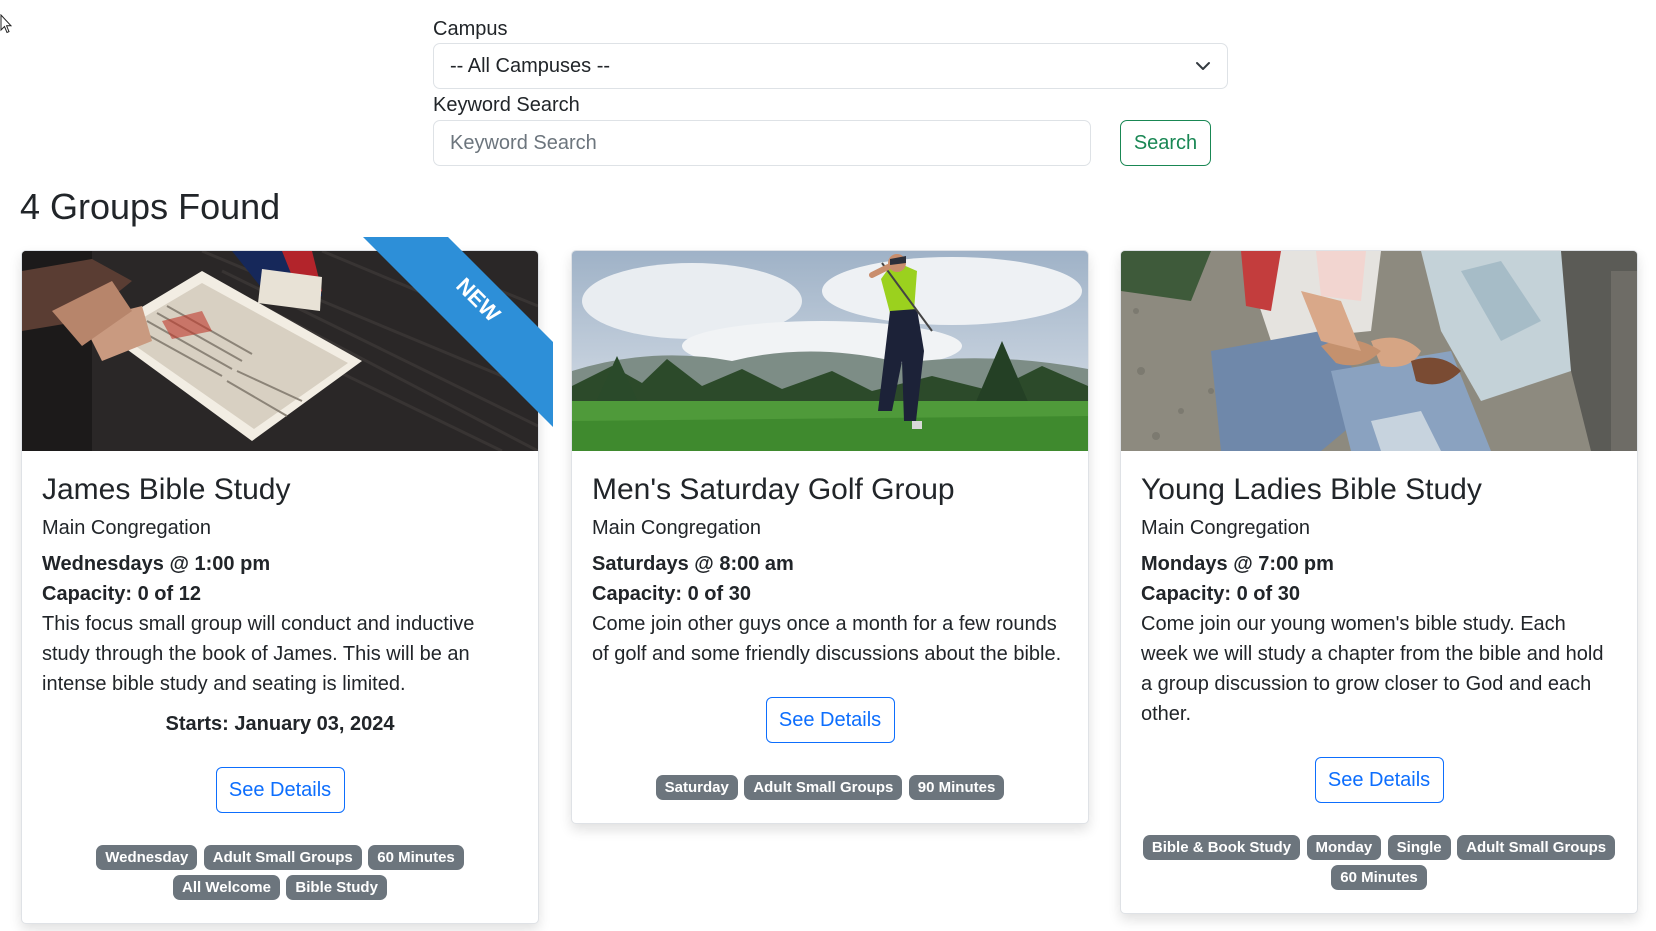  I want to click on tag-badge: 90 Minutes, so click(956, 787).